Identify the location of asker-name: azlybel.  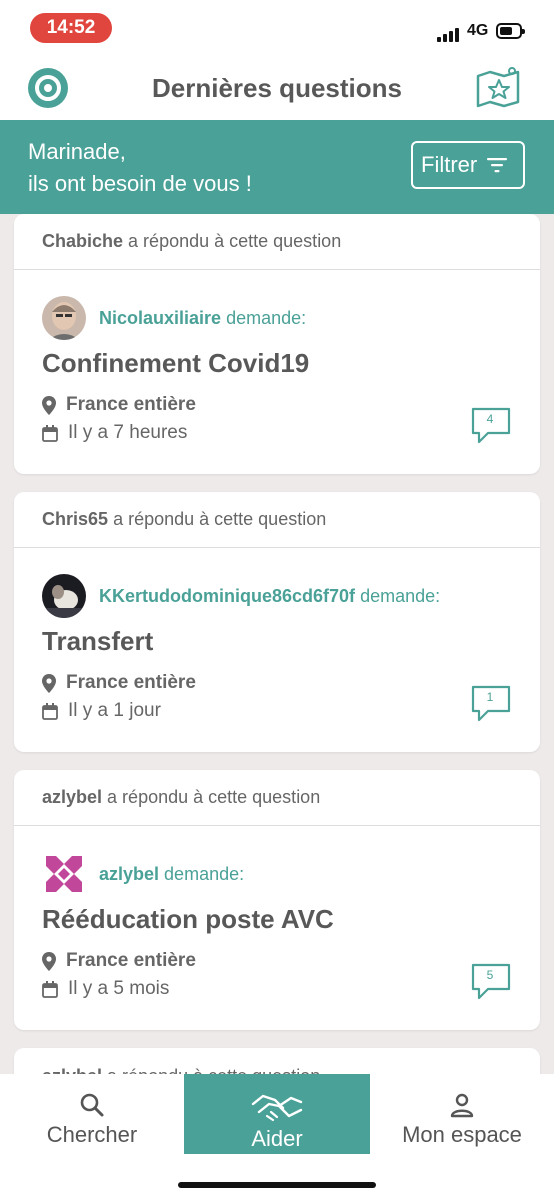
(129, 874).